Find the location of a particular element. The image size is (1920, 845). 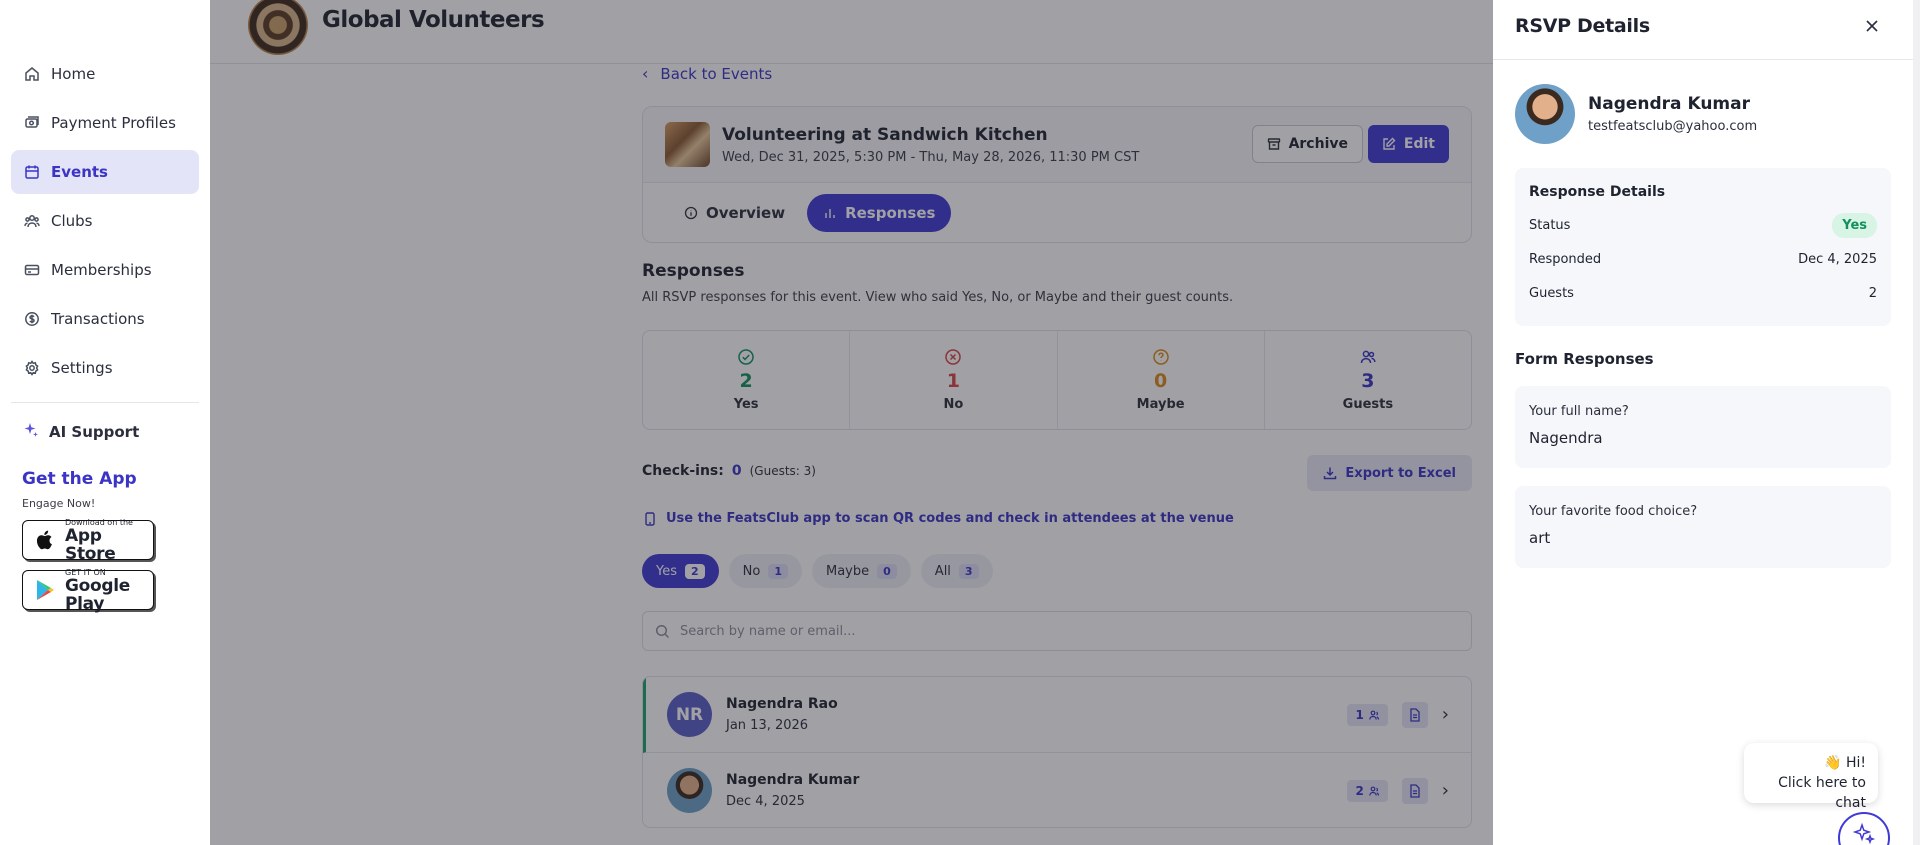

form-question-card: Your full name? Nagendra is located at coordinates (1703, 427).